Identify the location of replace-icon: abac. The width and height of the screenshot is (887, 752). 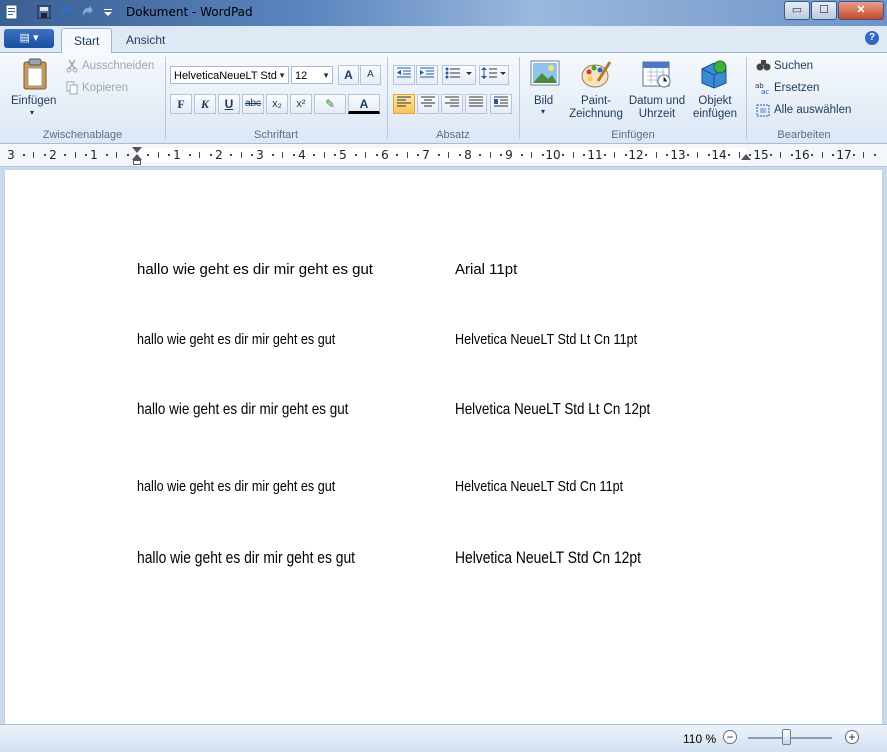
(762, 88).